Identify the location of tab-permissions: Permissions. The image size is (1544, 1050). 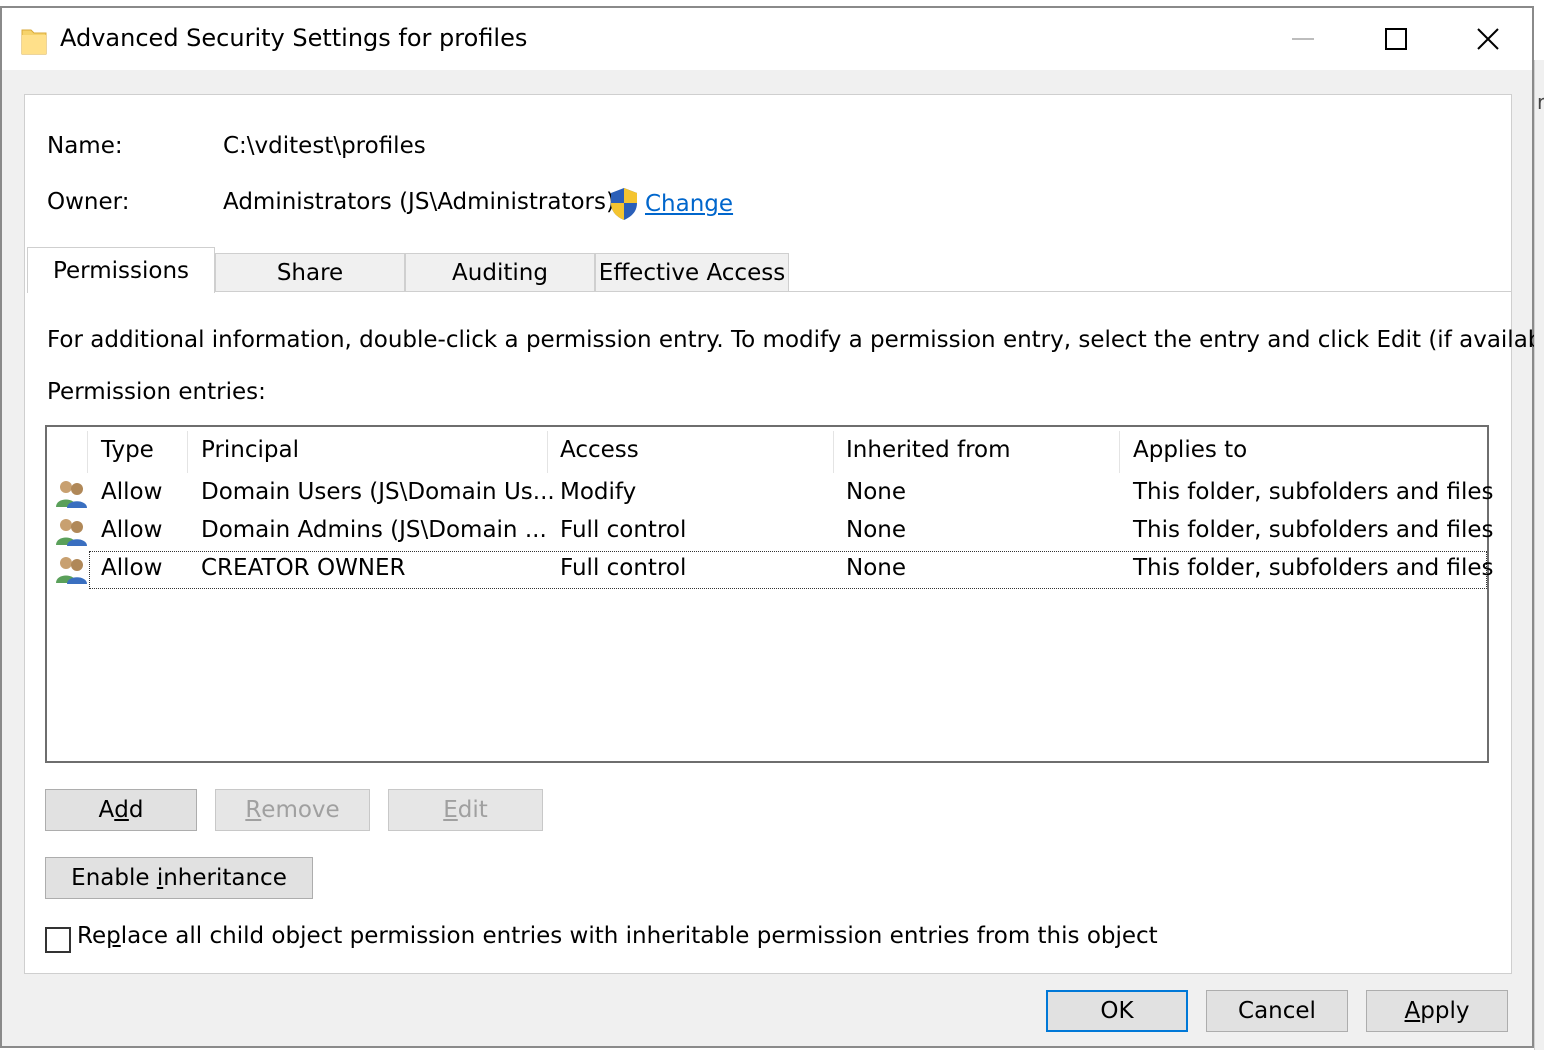
(121, 270).